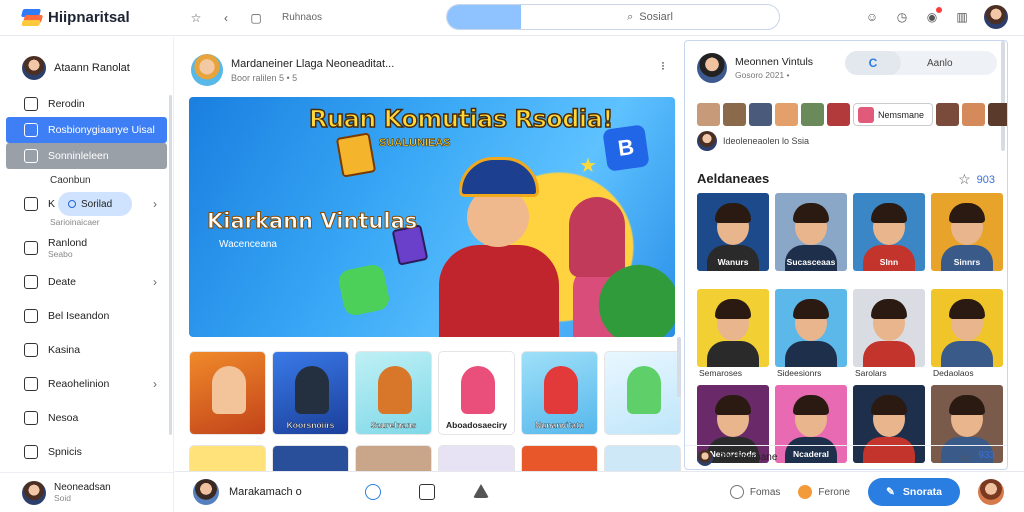  I want to click on feed-scrollbar, so click(679, 367).